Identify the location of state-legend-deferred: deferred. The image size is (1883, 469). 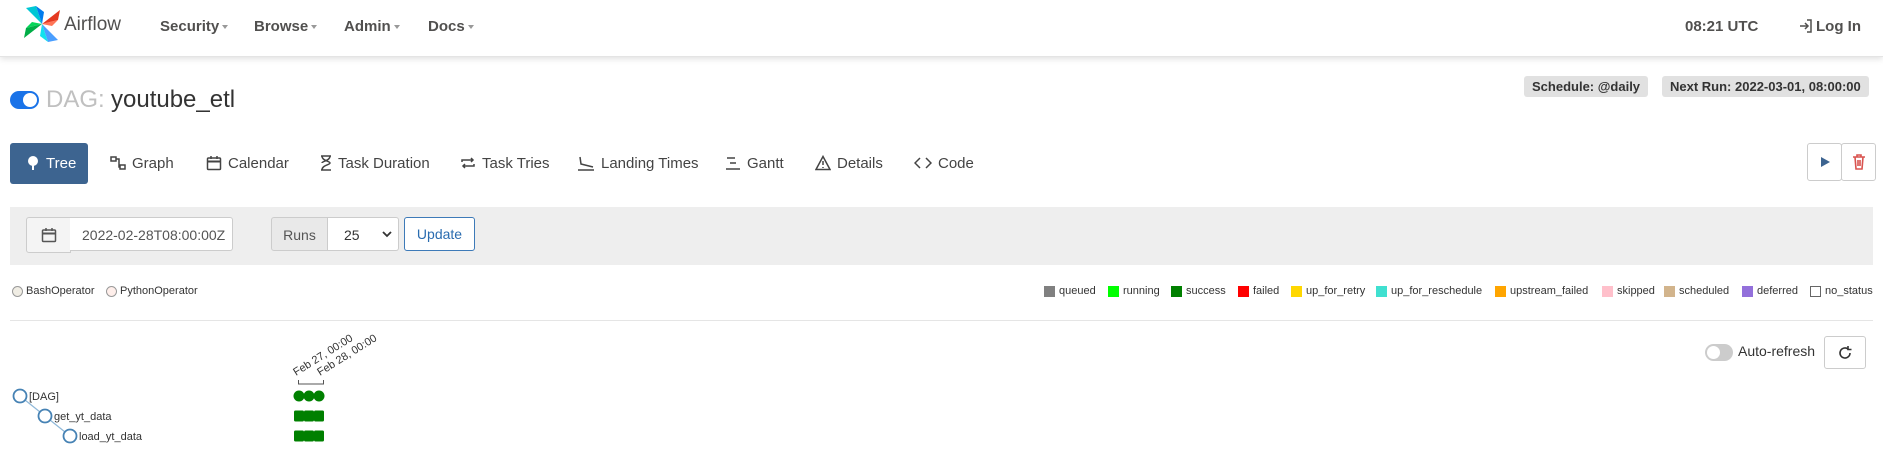
(1770, 291).